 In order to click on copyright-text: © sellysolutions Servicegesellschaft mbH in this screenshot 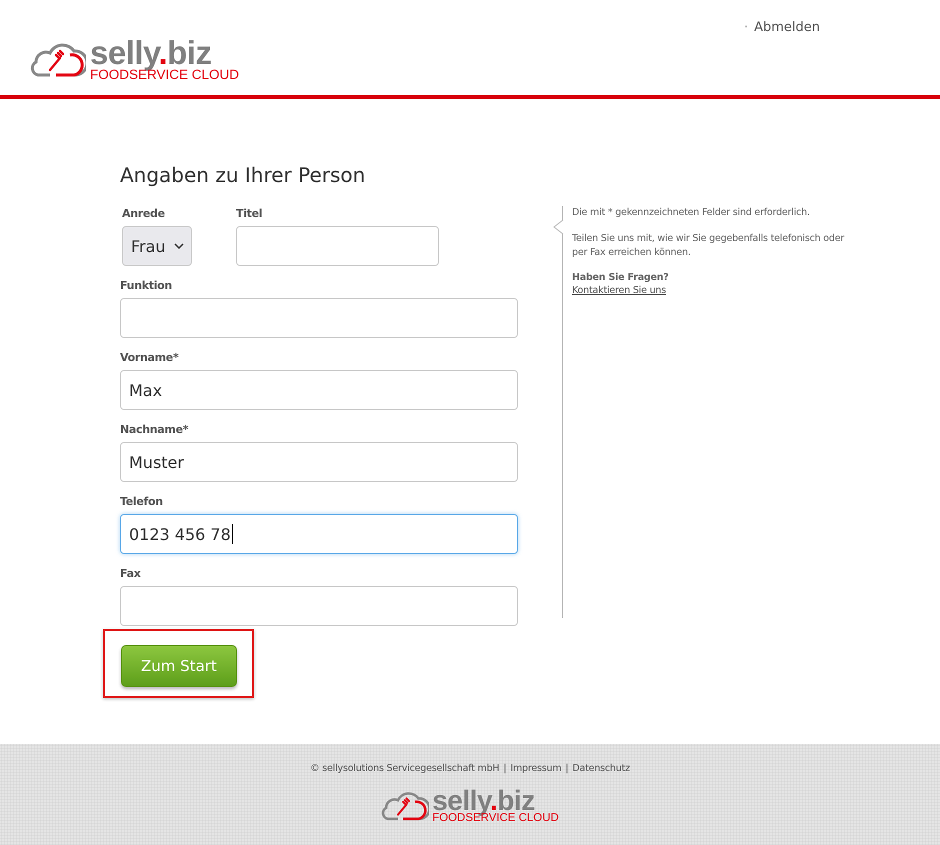, I will do `click(405, 768)`.